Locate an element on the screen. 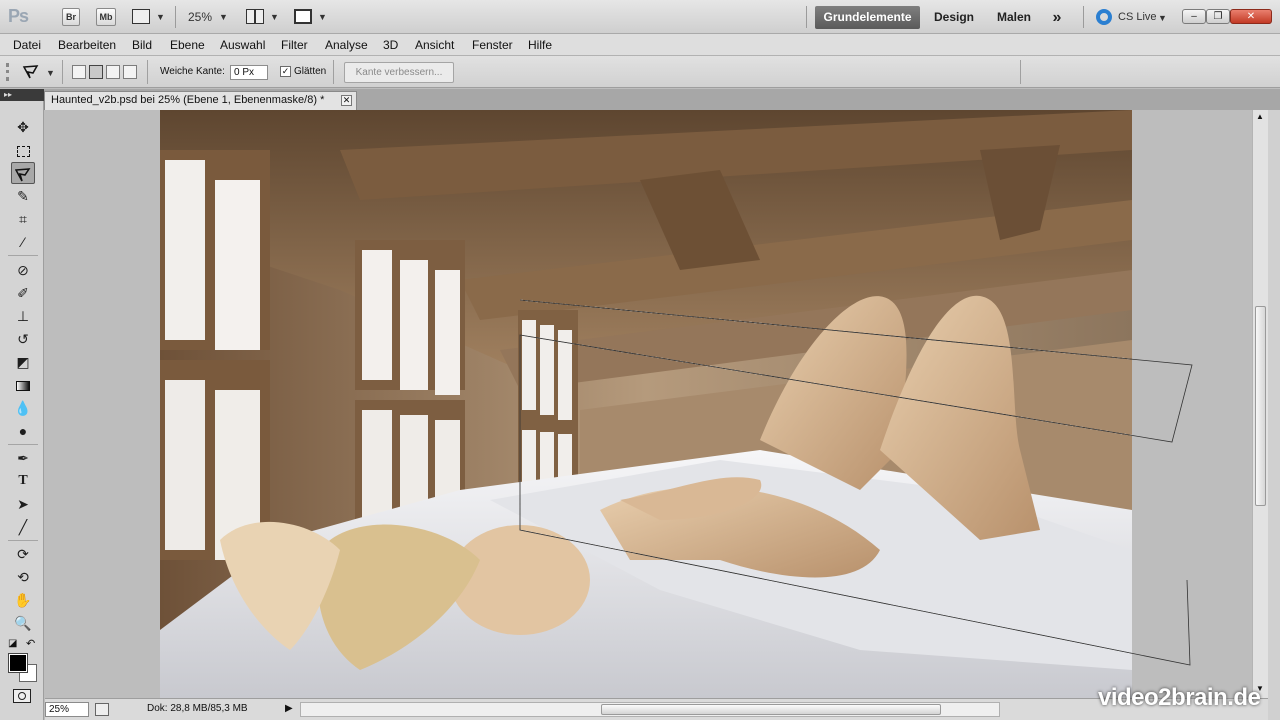  crop-icon: ⌗ is located at coordinates (23, 219).